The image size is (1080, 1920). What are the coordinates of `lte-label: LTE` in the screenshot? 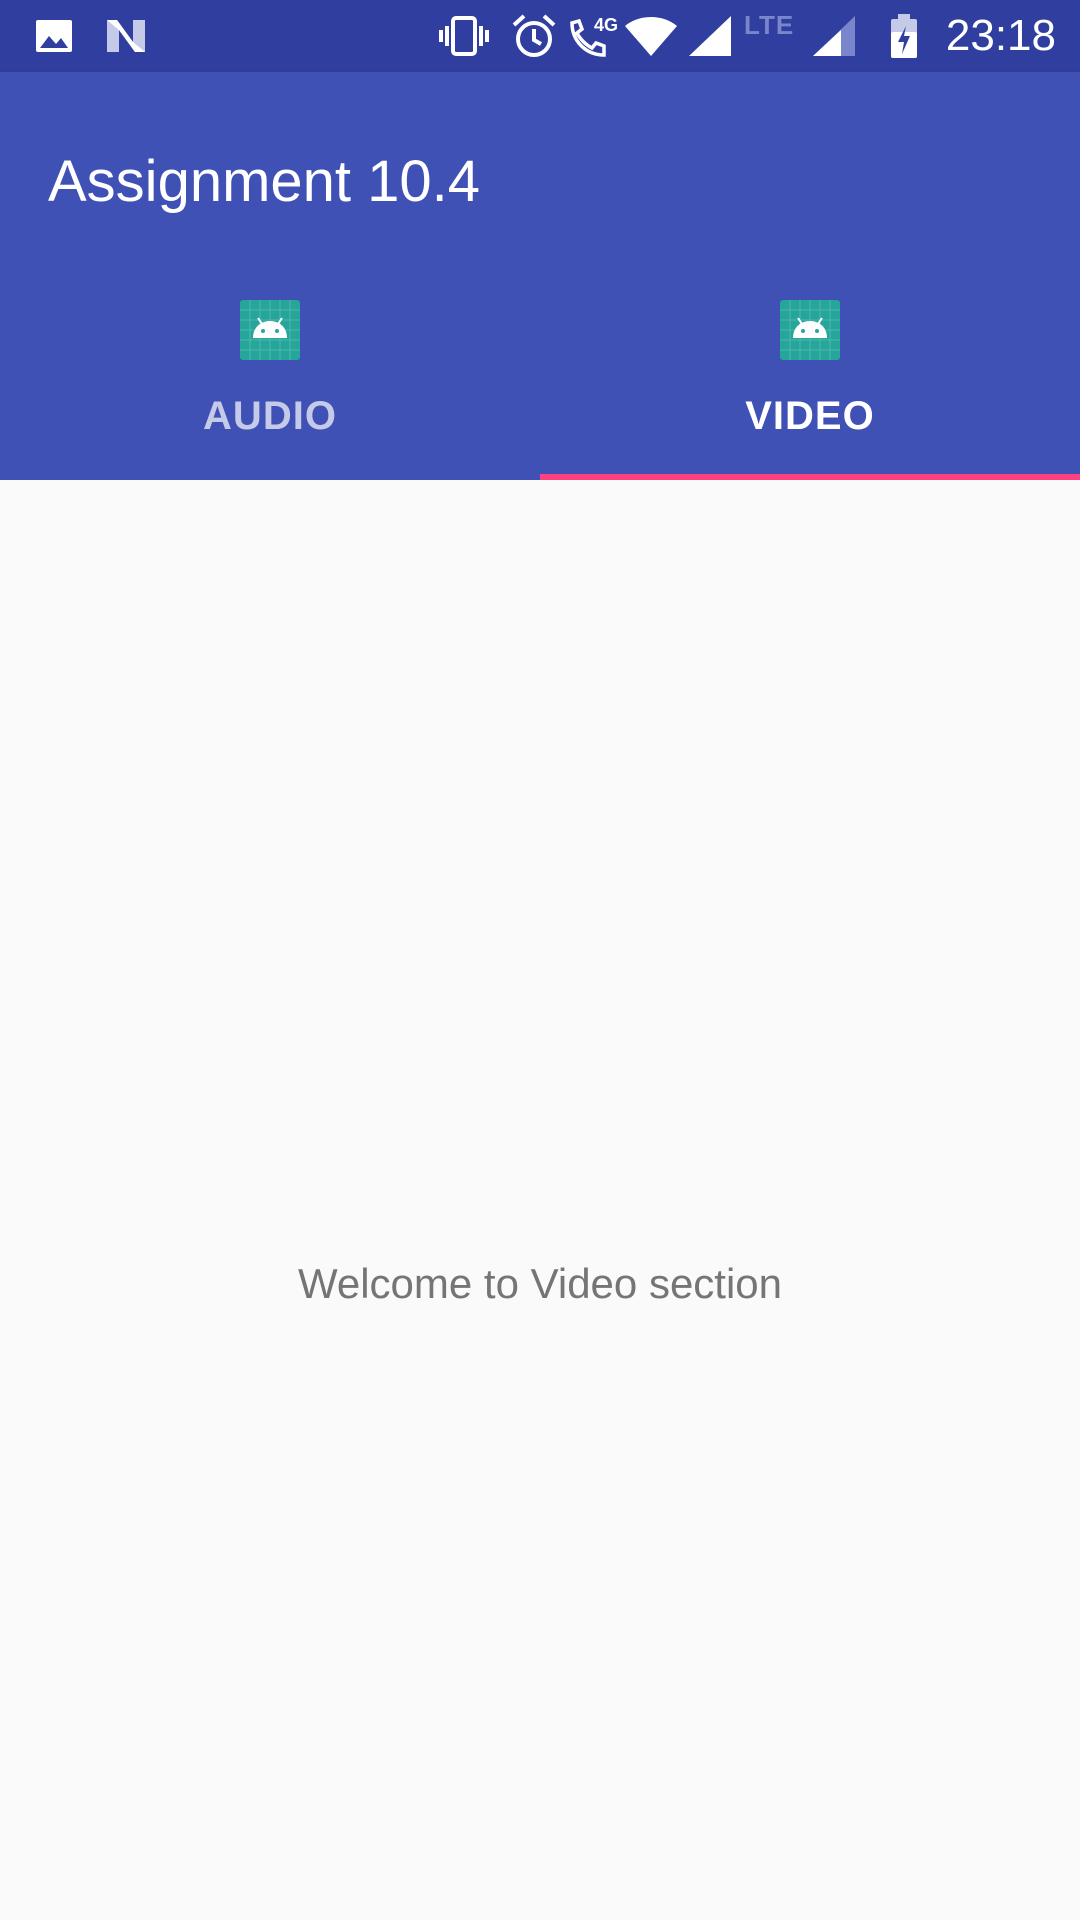 It's located at (769, 25).